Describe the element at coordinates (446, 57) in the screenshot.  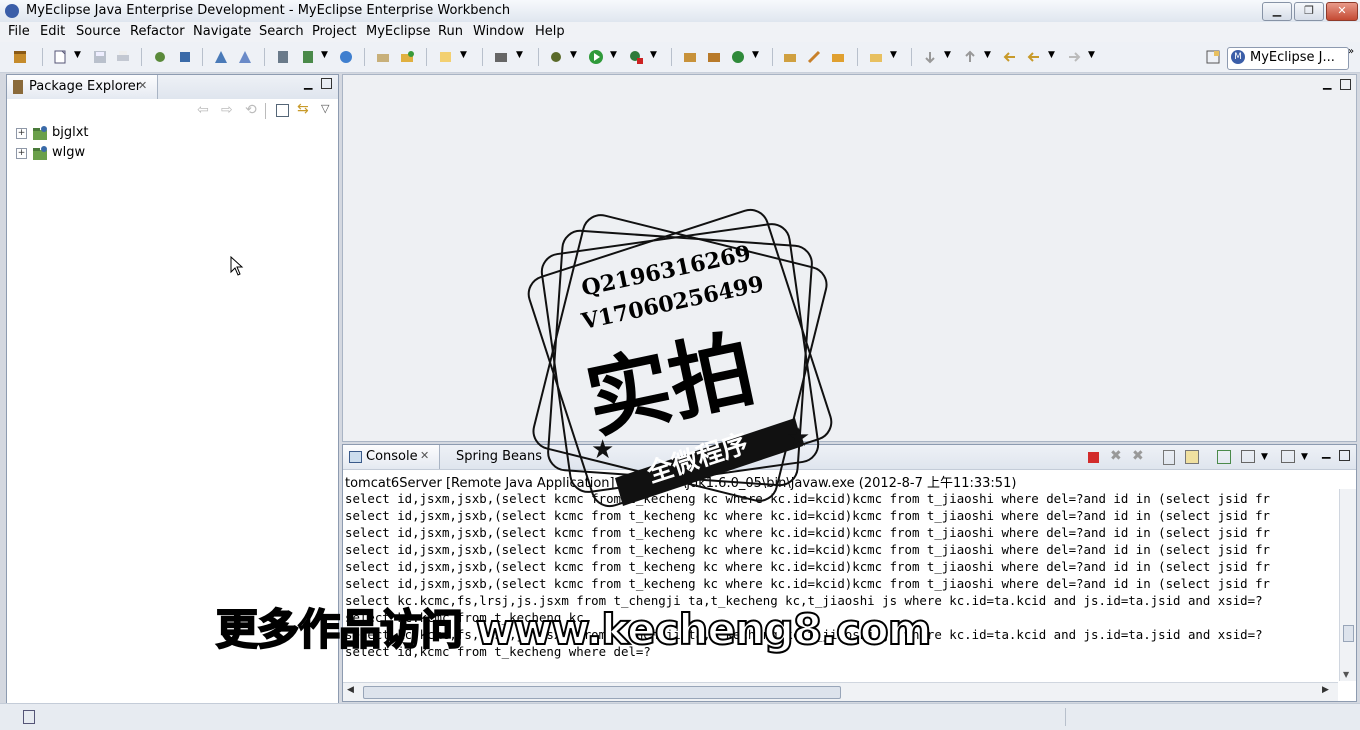
I see `new-wizard-icon` at that location.